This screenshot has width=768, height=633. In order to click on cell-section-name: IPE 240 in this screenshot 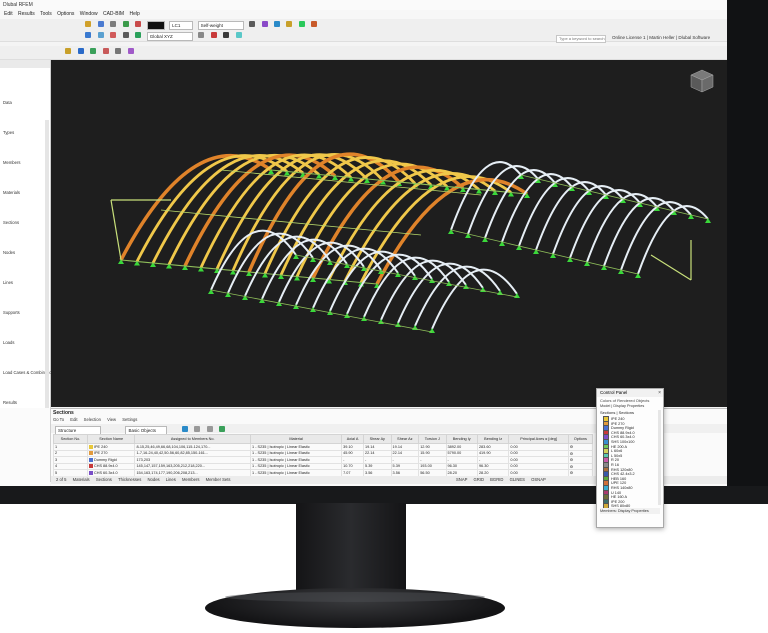, I will do `click(100, 446)`.